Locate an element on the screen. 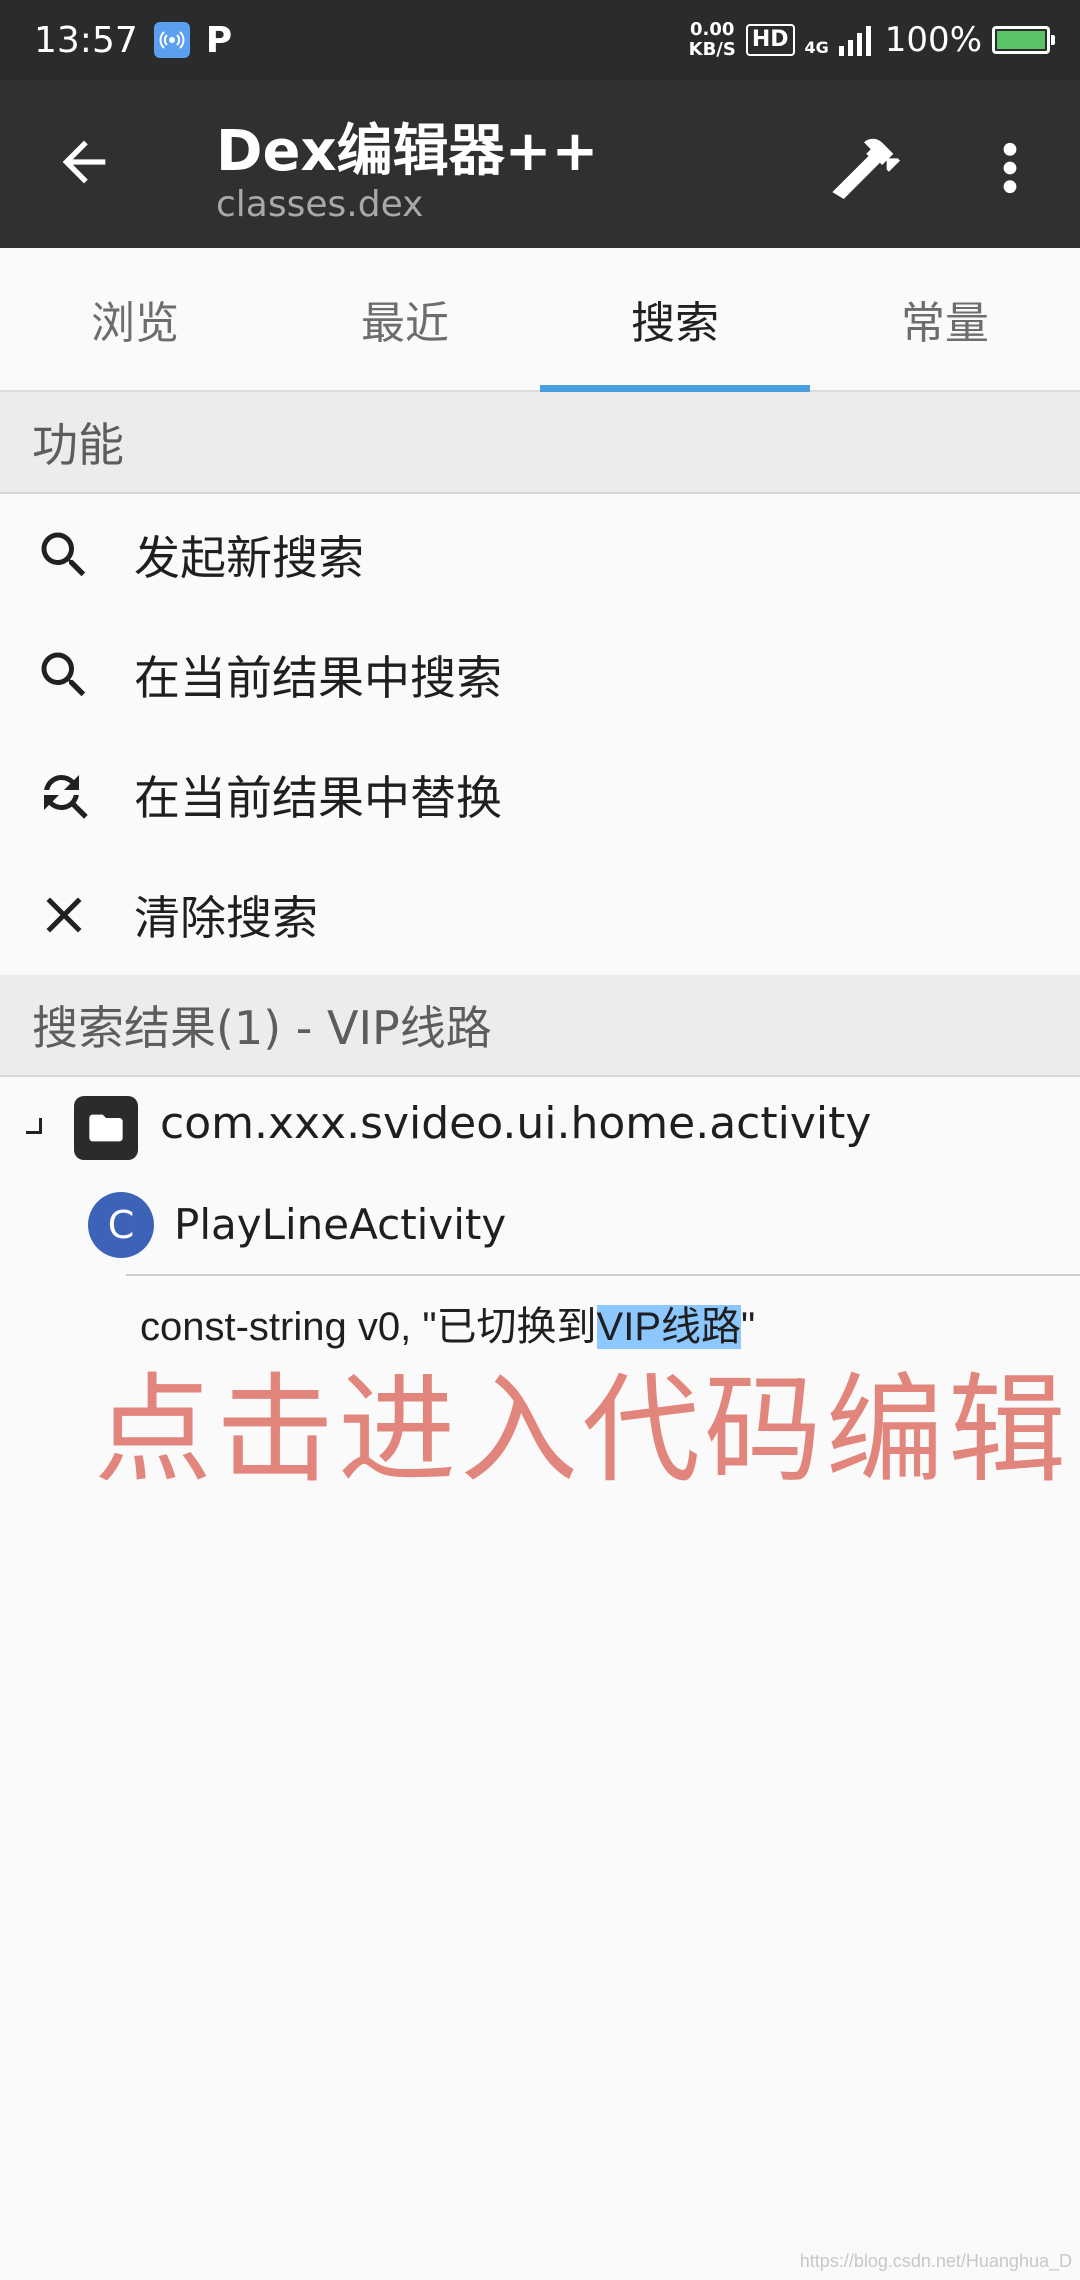 This screenshot has height=2280, width=1080. tree-class-row: C PlayLineActivity is located at coordinates (540, 1227).